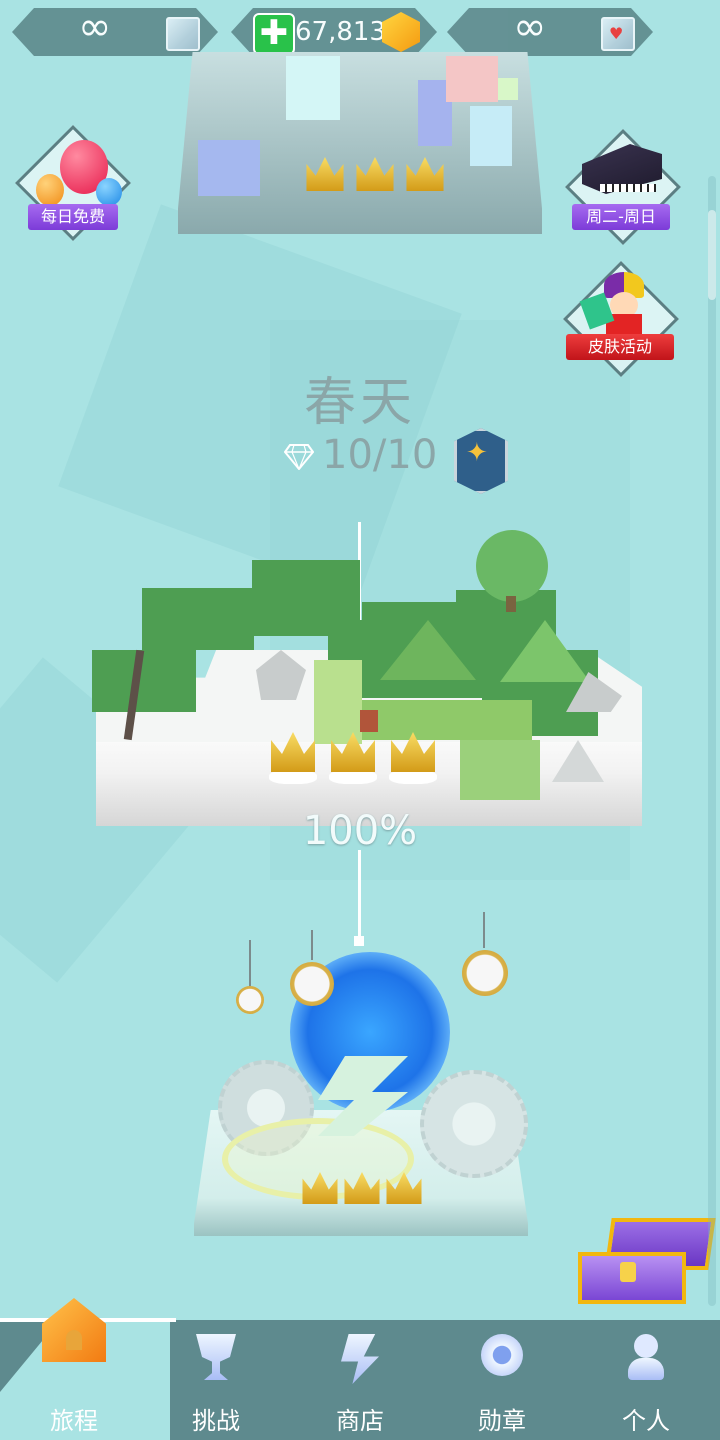 This screenshot has width=720, height=1440. I want to click on daily-free-label: 每日免费, so click(73, 217).